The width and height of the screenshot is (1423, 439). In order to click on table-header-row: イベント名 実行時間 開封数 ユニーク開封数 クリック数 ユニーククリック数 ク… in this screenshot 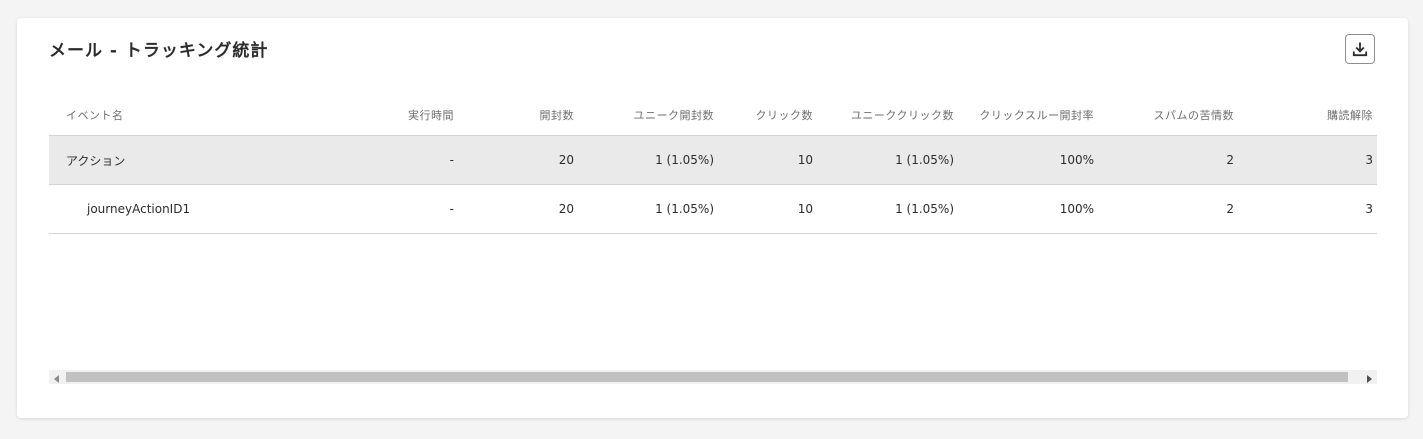, I will do `click(713, 115)`.